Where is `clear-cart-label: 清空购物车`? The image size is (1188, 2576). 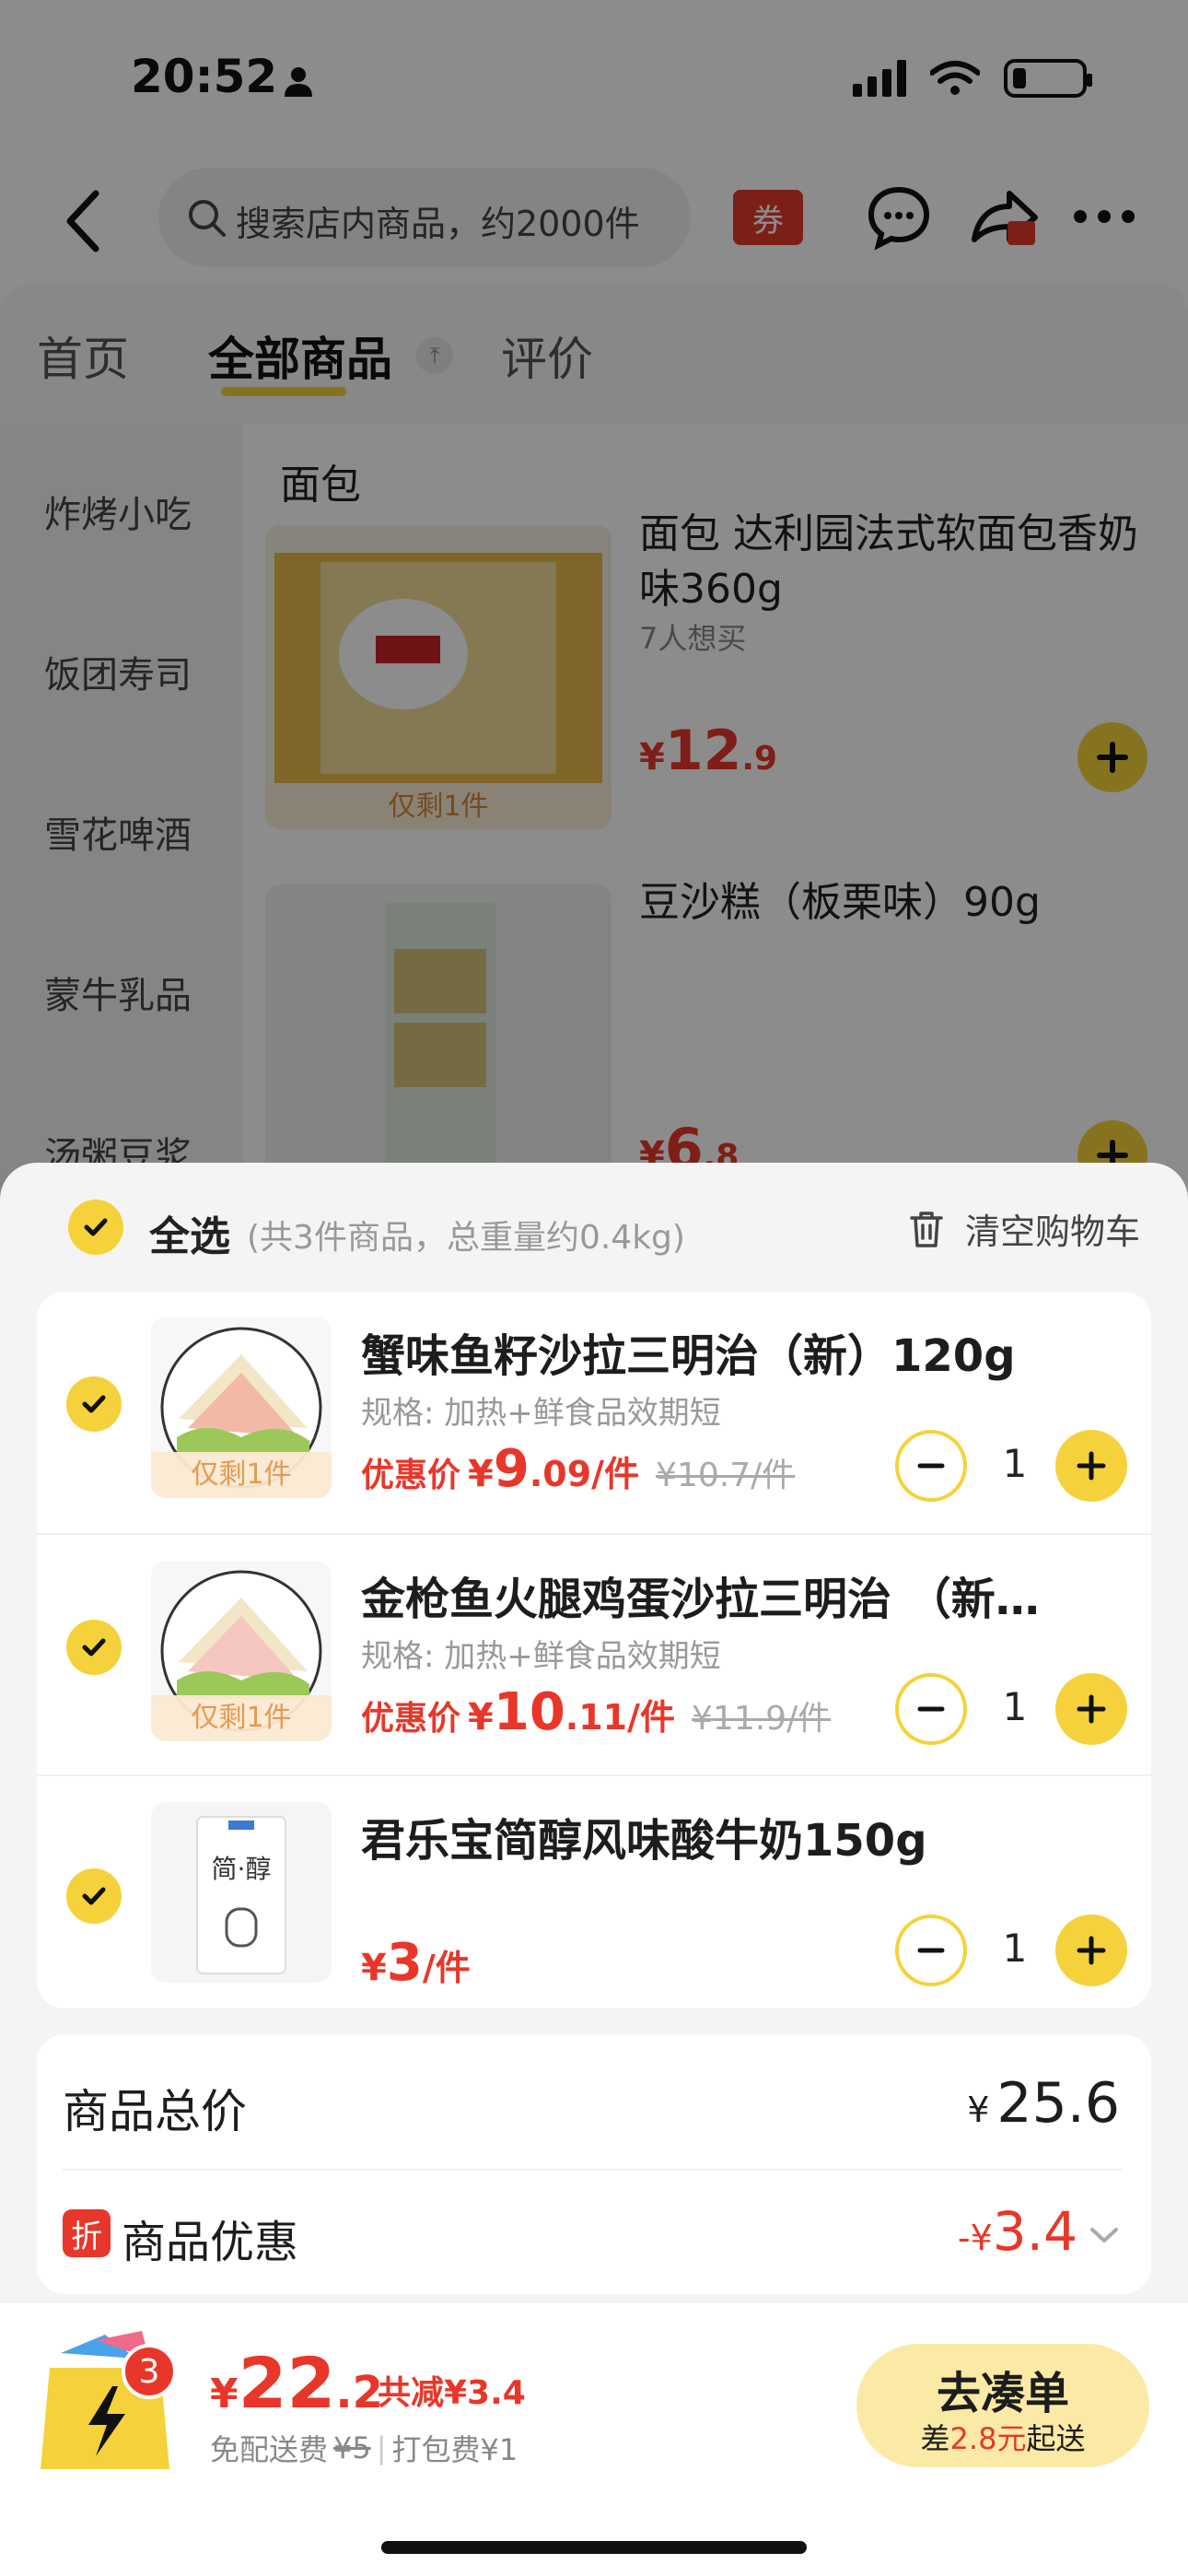 clear-cart-label: 清空购物车 is located at coordinates (1052, 1232).